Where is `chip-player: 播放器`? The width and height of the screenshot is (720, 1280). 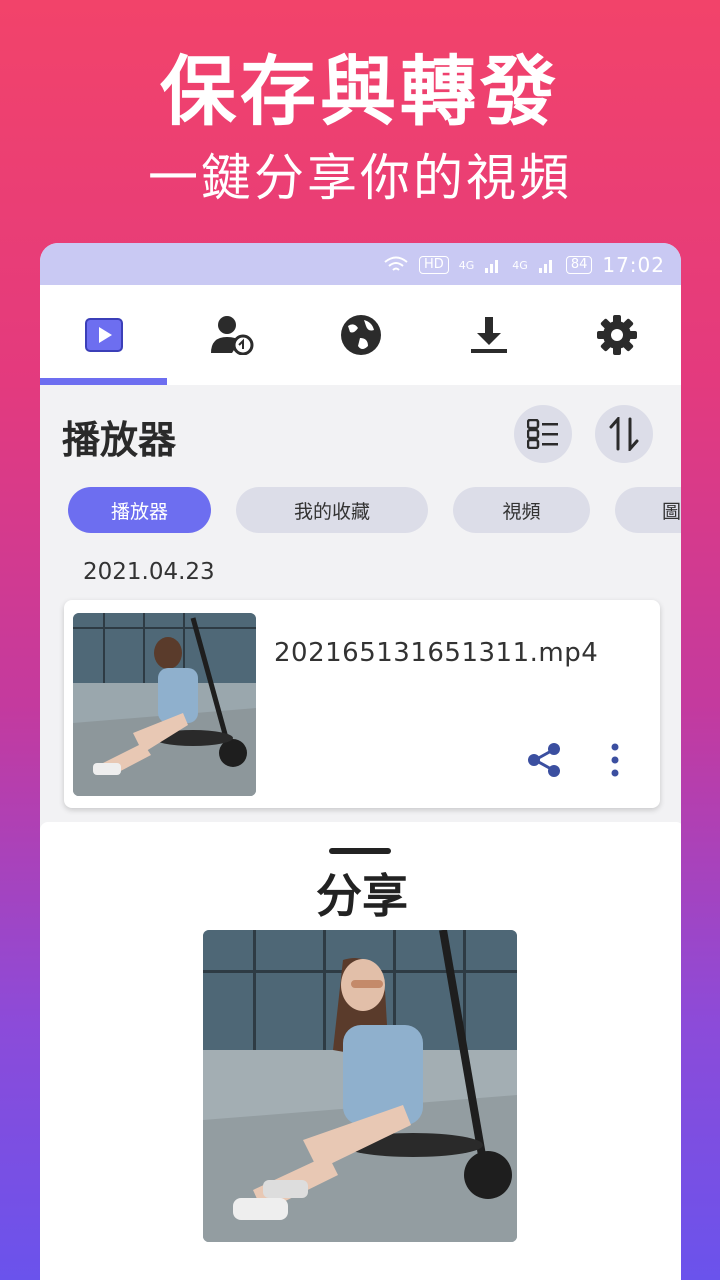
chip-player: 播放器 is located at coordinates (139, 510).